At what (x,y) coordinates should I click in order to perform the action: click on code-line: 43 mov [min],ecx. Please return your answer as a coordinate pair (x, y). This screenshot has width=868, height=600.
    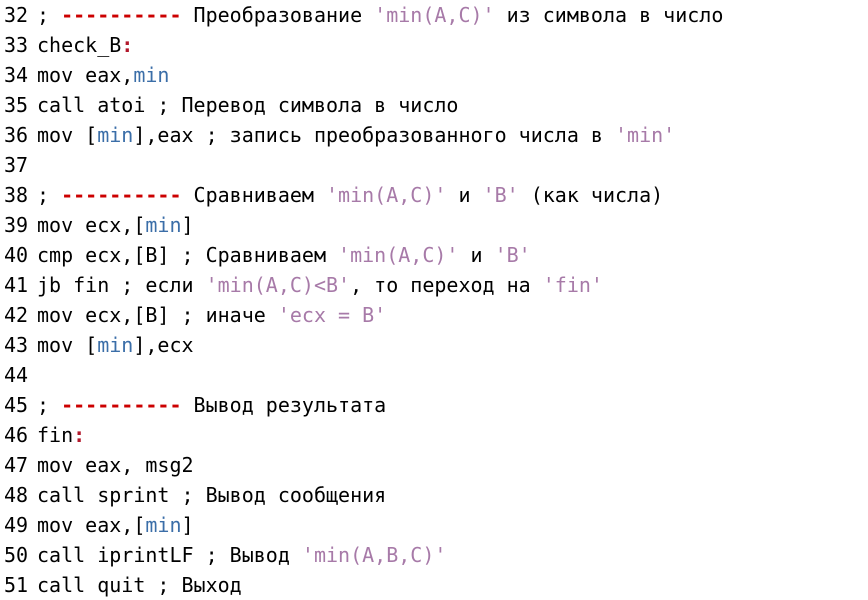
    Looking at the image, I should click on (434, 345).